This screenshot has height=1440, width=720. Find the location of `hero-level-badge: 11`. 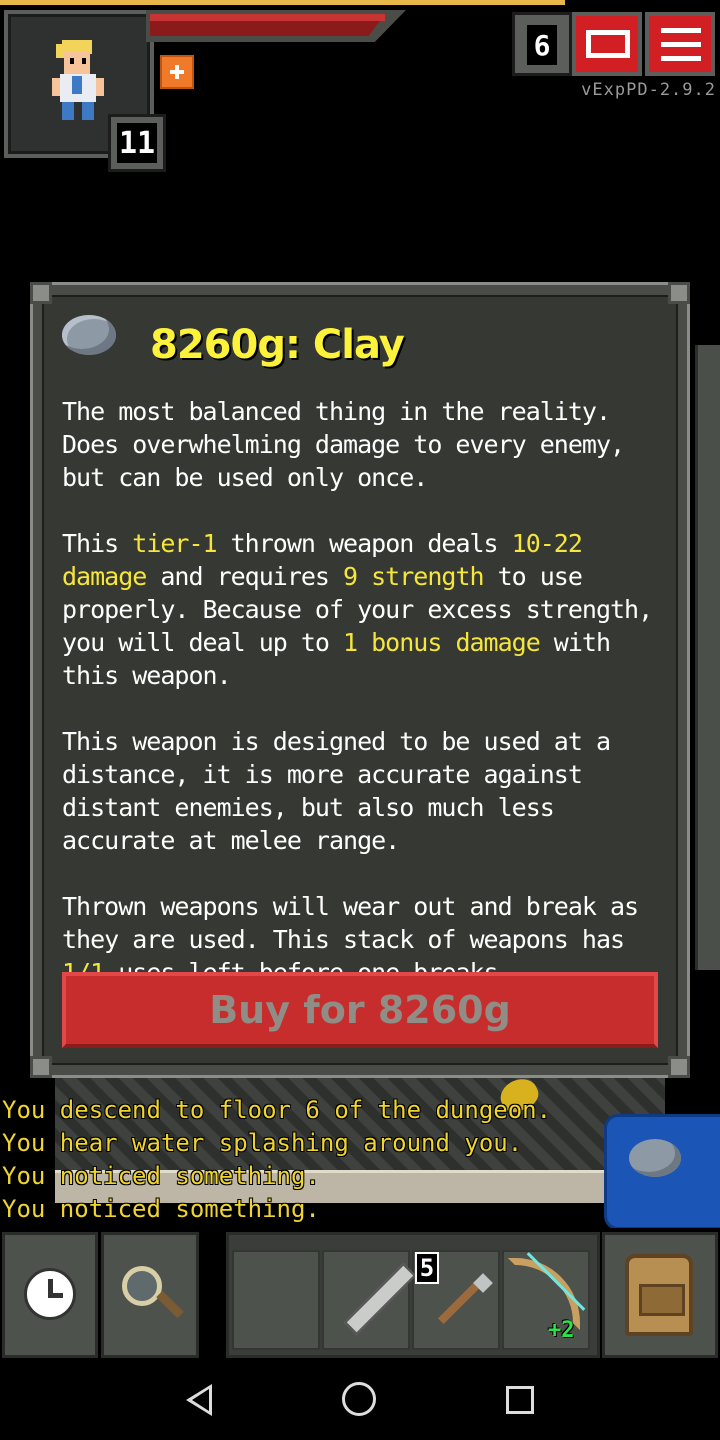

hero-level-badge: 11 is located at coordinates (137, 143).